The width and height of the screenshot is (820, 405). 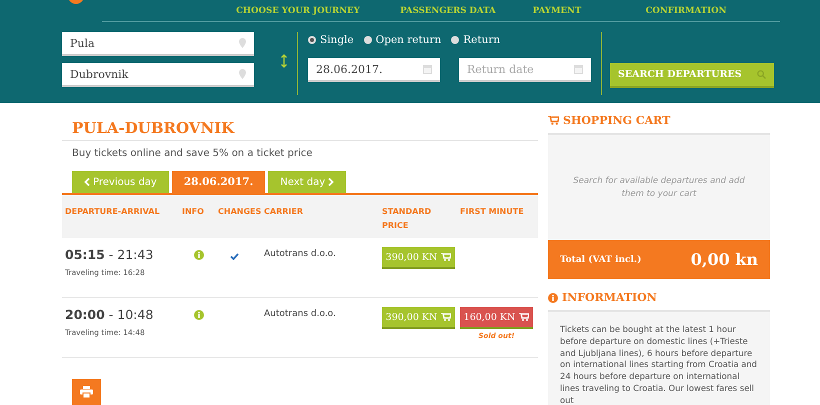 What do you see at coordinates (109, 254) in the screenshot?
I see `departure-arrival-time: 05:15 - 21:43` at bounding box center [109, 254].